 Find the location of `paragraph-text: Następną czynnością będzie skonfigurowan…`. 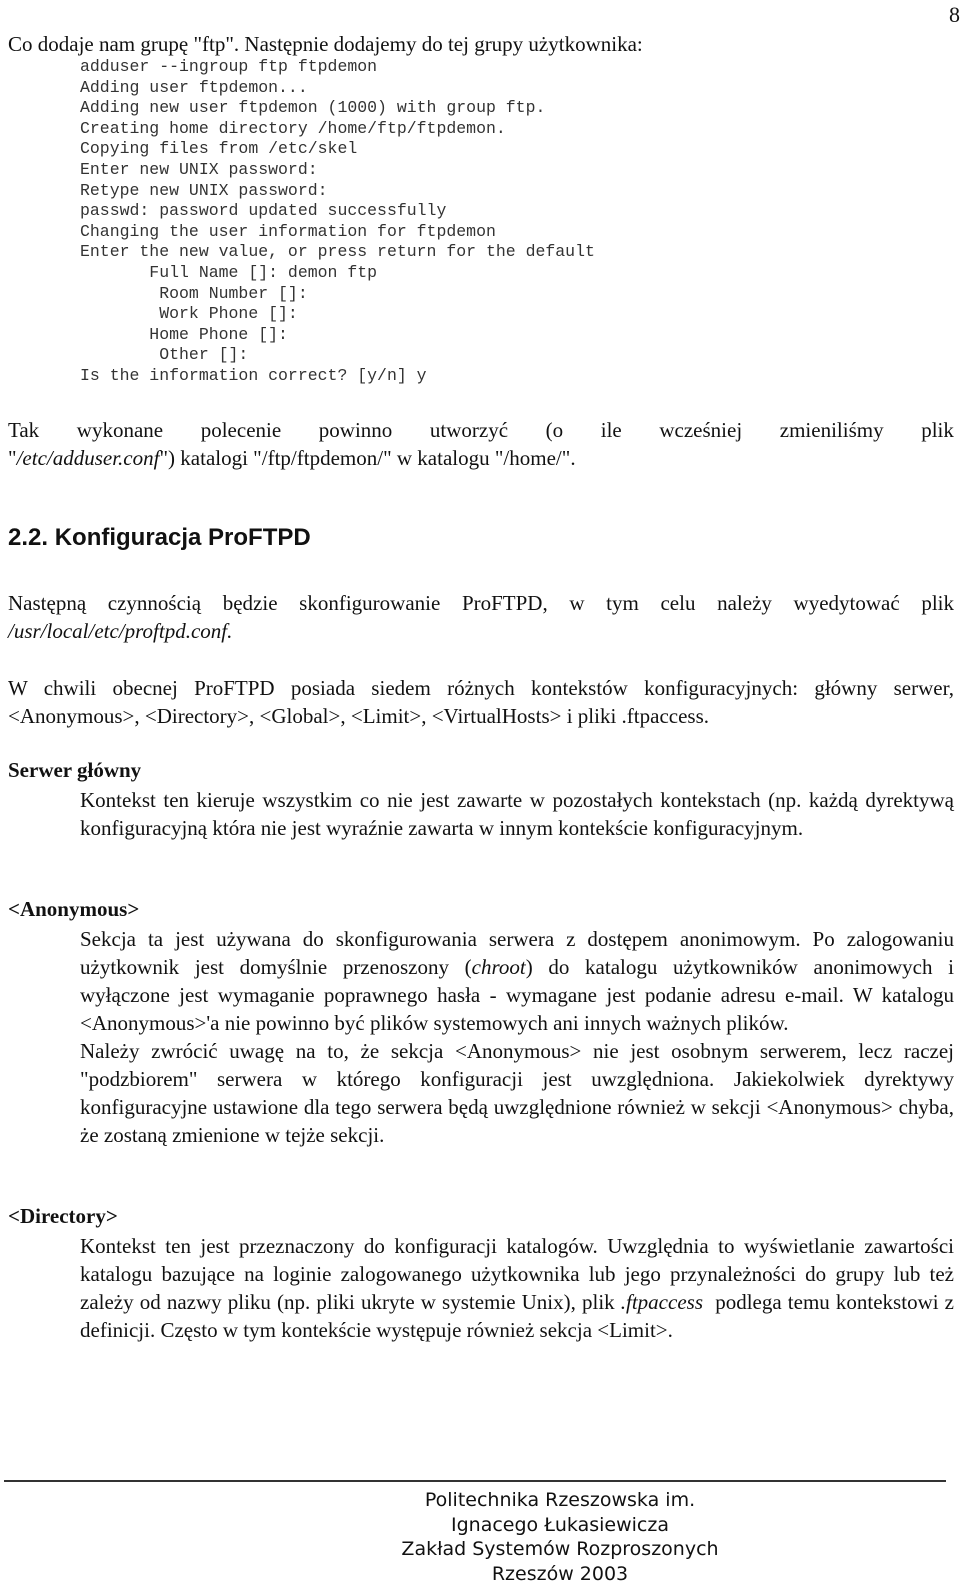

paragraph-text: Następną czynnością będzie skonfigurowan… is located at coordinates (481, 603).